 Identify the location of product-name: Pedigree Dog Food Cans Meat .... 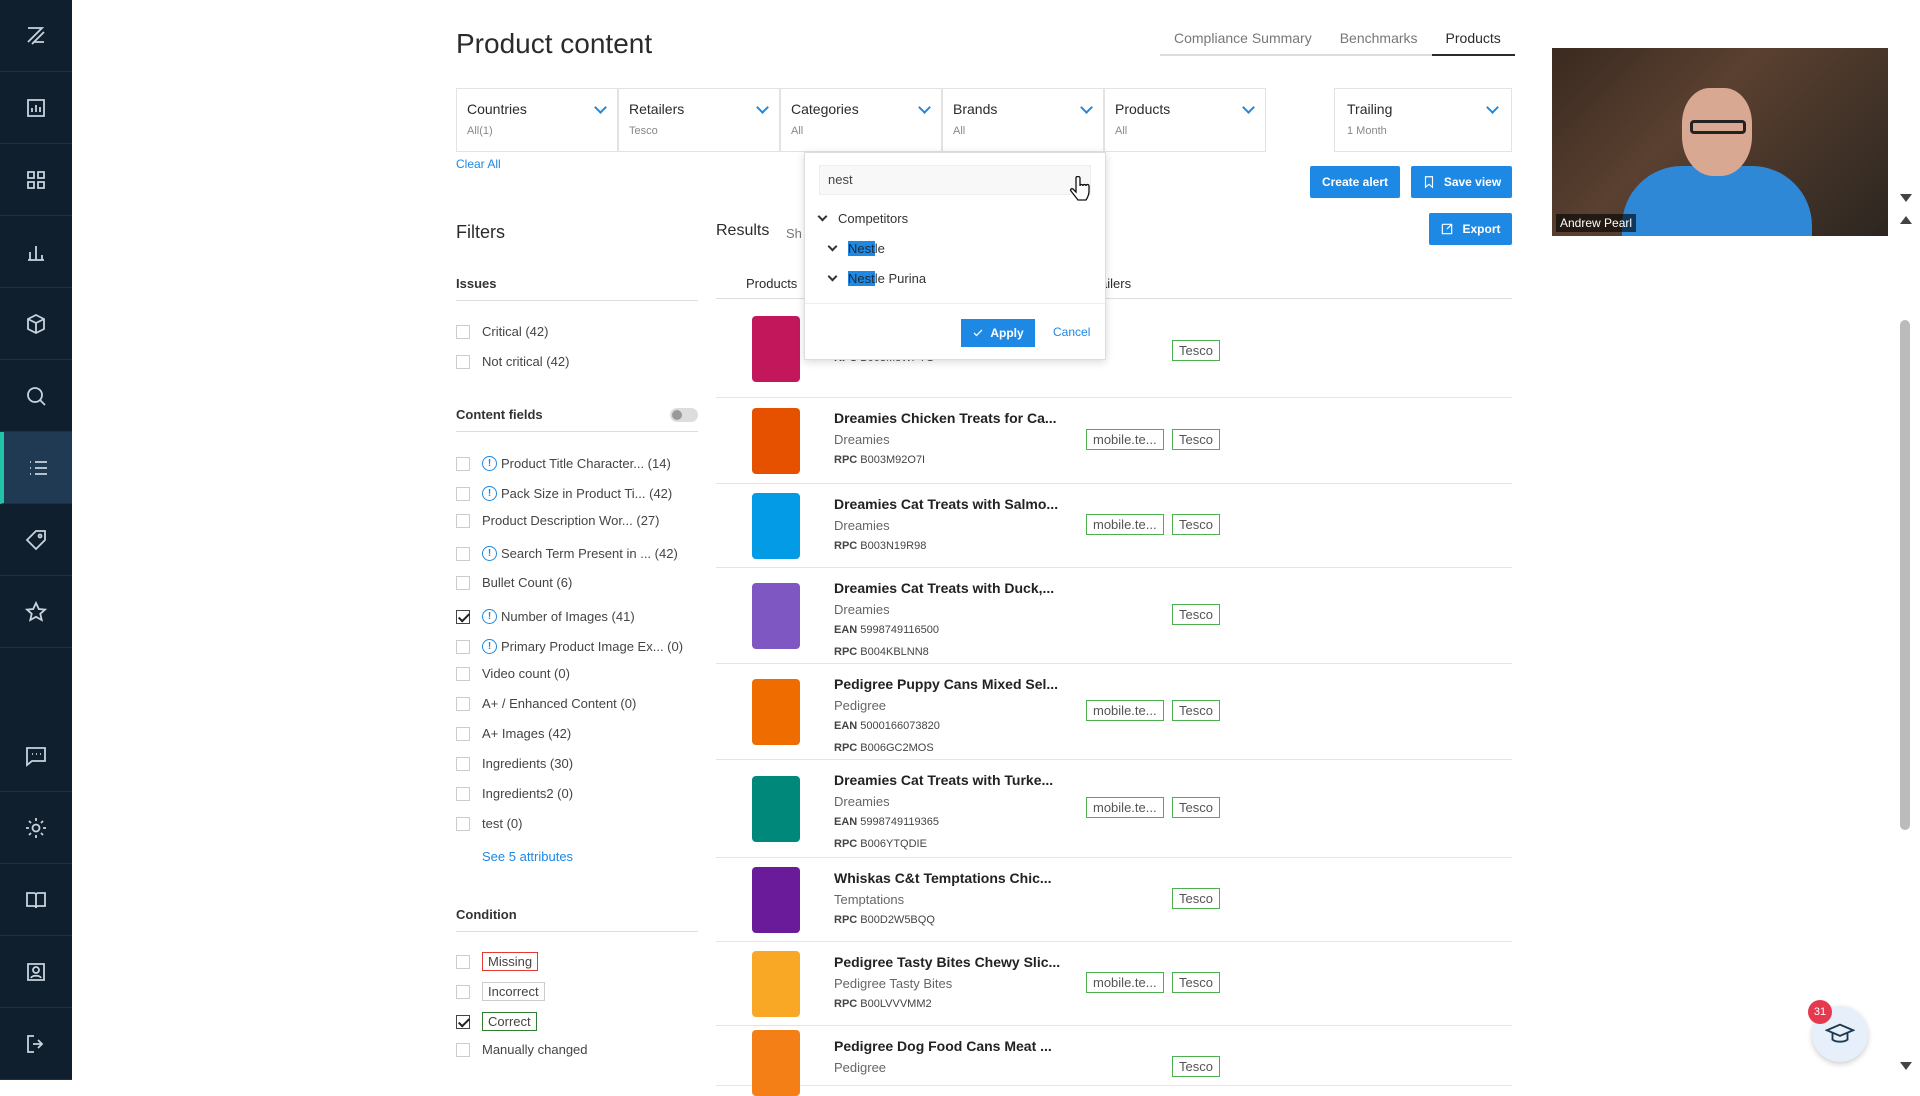
(943, 1046).